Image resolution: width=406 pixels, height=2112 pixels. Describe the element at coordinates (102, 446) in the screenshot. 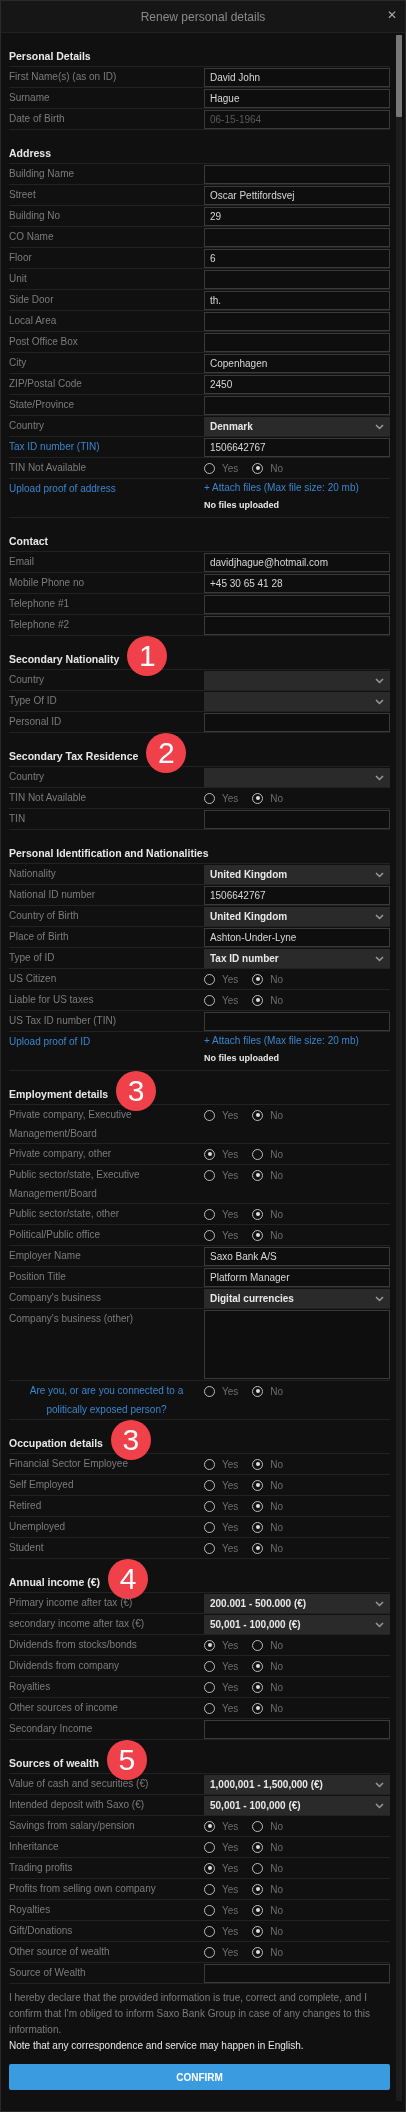

I see `field-link: Tax ID number (TIN)` at that location.